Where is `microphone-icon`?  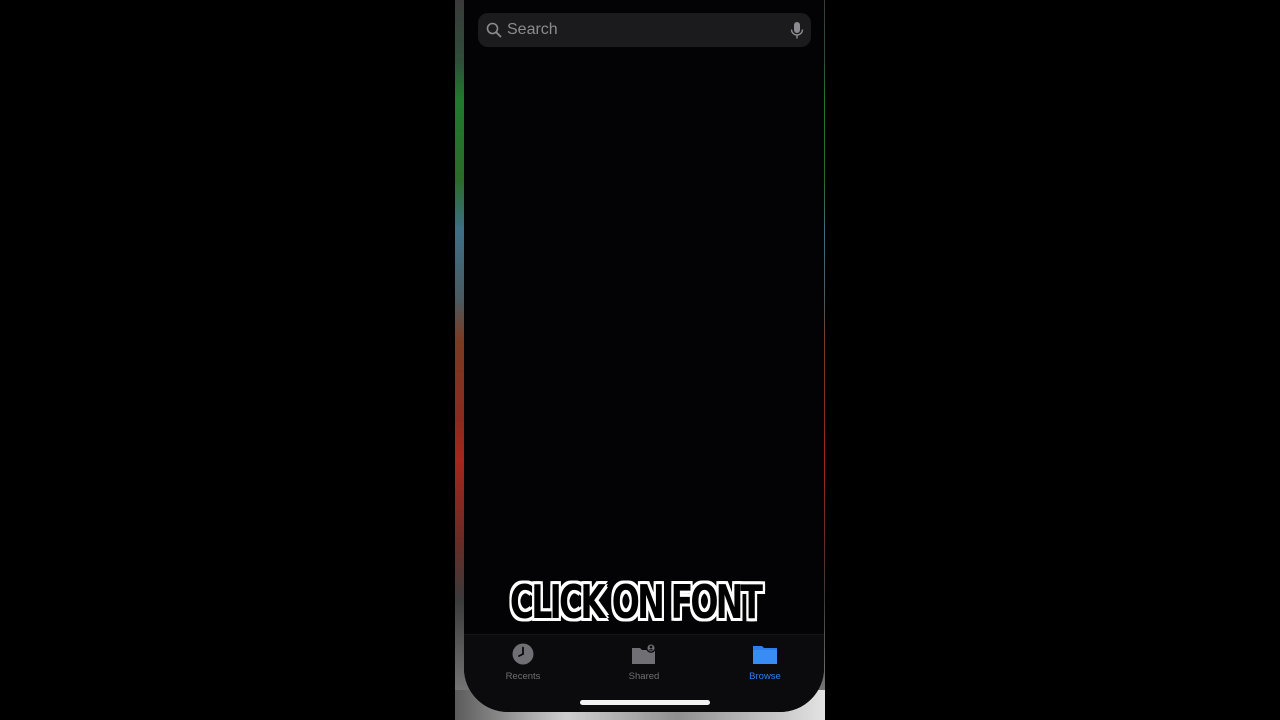
microphone-icon is located at coordinates (797, 30).